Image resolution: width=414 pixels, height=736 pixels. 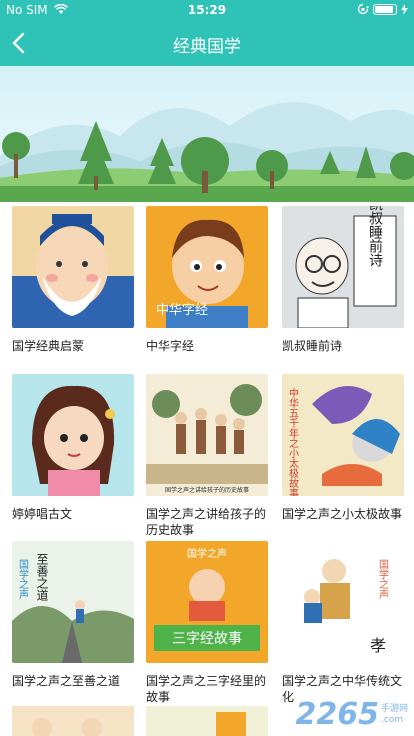 What do you see at coordinates (337, 714) in the screenshot?
I see `watermark-number: 2265` at bounding box center [337, 714].